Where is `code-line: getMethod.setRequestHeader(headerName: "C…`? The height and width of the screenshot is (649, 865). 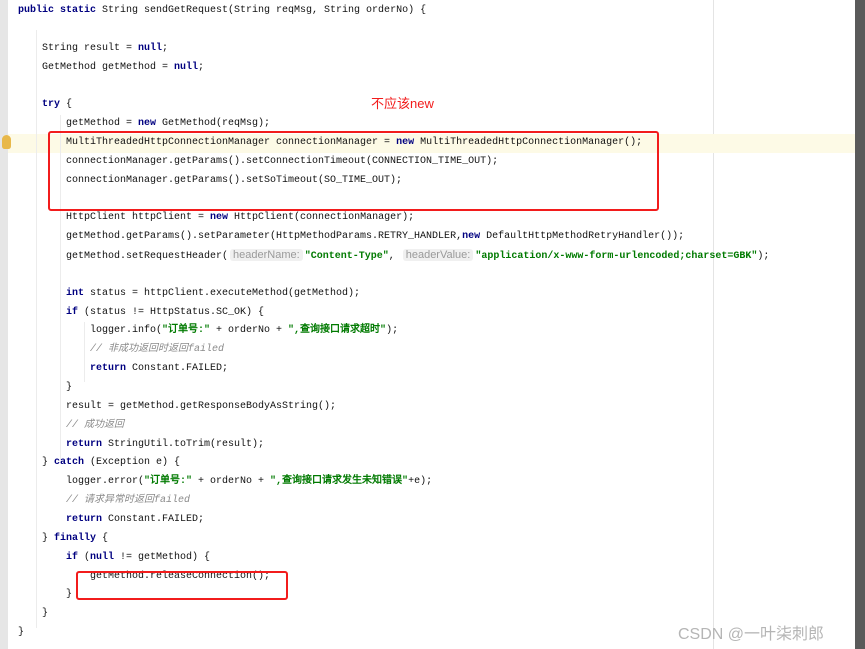 code-line: getMethod.setRequestHeader(headerName: "C… is located at coordinates (417, 255).